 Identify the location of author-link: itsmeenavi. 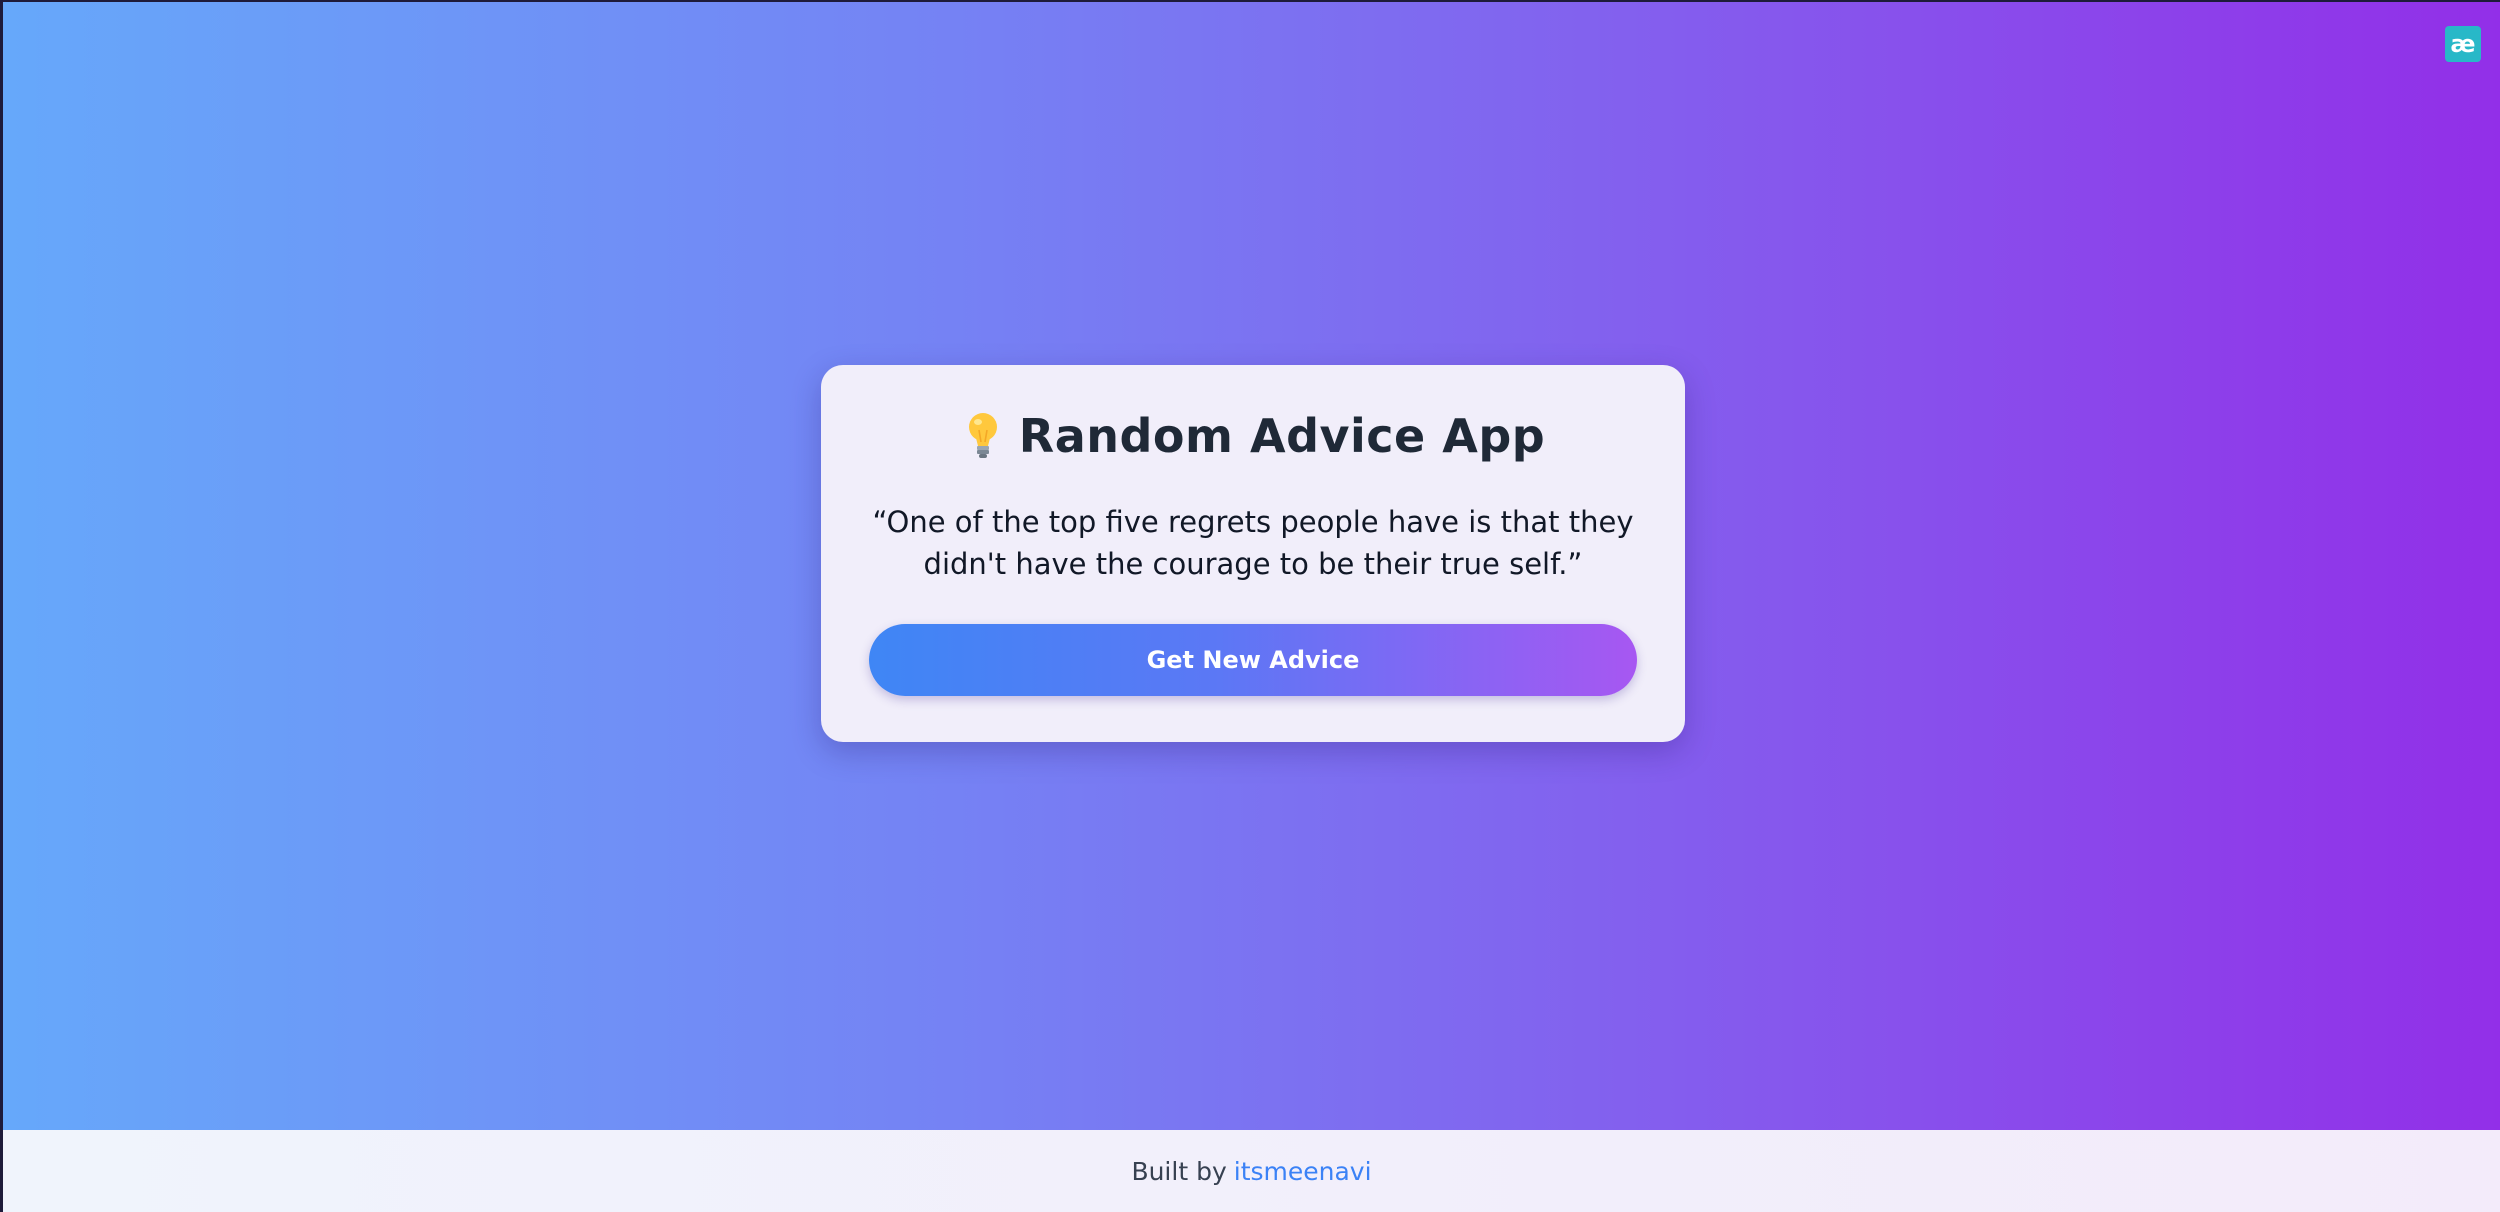
(1303, 1171).